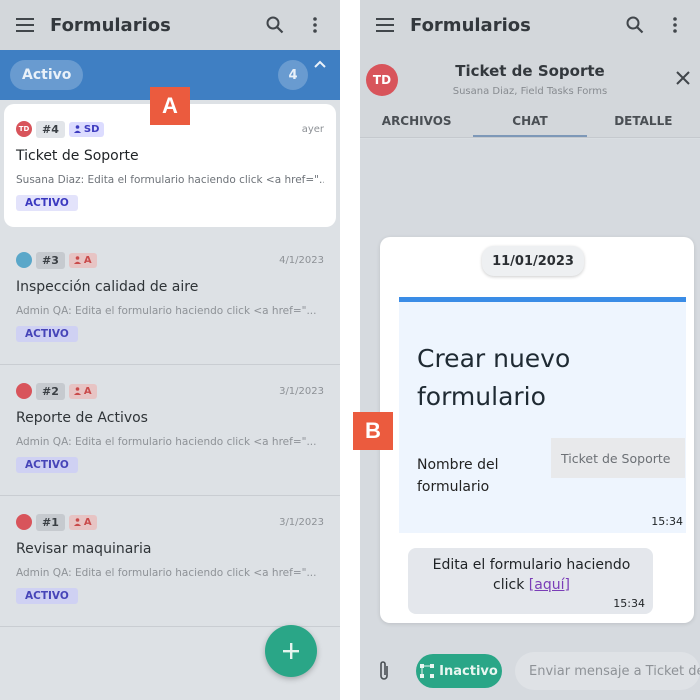  Describe the element at coordinates (607, 671) in the screenshot. I see `message-input: Enviar mensaje a Ticket de Soporte` at that location.